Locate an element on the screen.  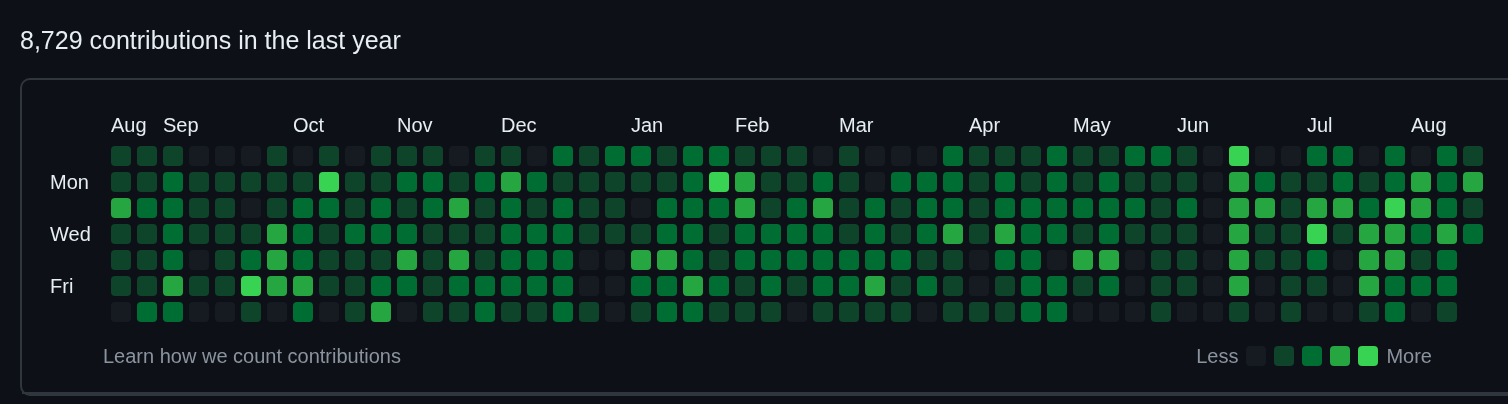
month-label: Nov is located at coordinates (415, 125).